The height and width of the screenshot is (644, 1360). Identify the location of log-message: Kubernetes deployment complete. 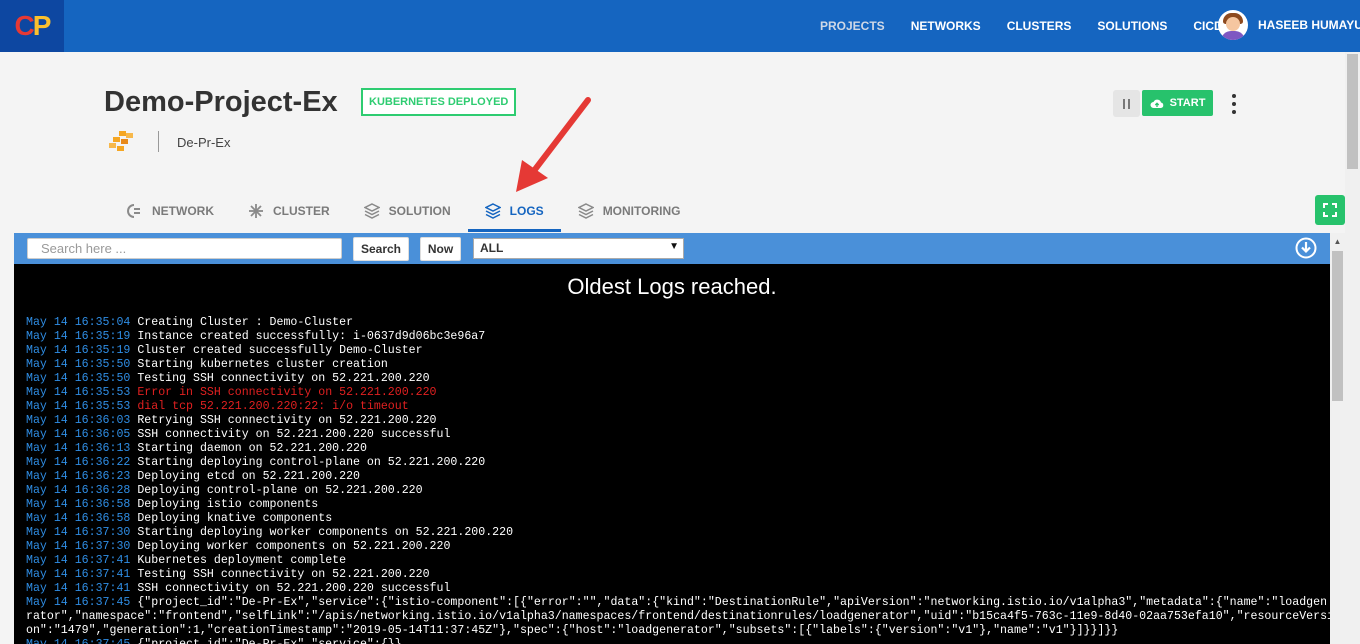
(242, 560).